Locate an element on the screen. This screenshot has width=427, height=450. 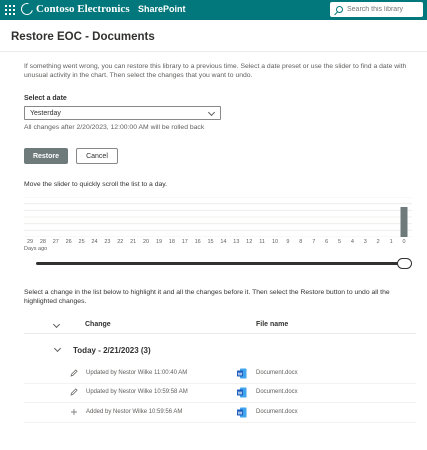
group-chevron-icon is located at coordinates (57, 348).